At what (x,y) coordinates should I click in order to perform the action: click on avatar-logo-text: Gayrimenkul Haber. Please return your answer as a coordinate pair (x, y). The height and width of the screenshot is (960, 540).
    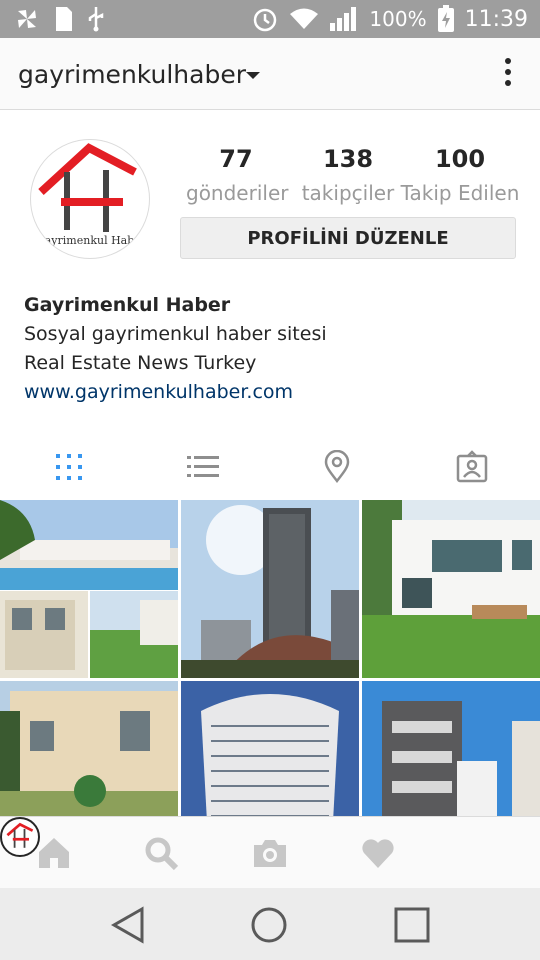
    Looking at the image, I should click on (91, 240).